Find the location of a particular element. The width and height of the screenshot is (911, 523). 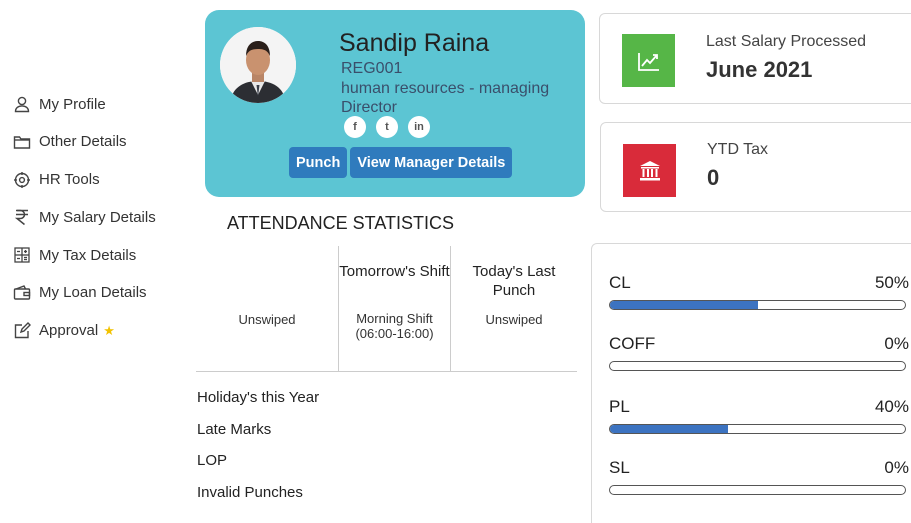

sidebar-item-label: Other Details is located at coordinates (83, 142).